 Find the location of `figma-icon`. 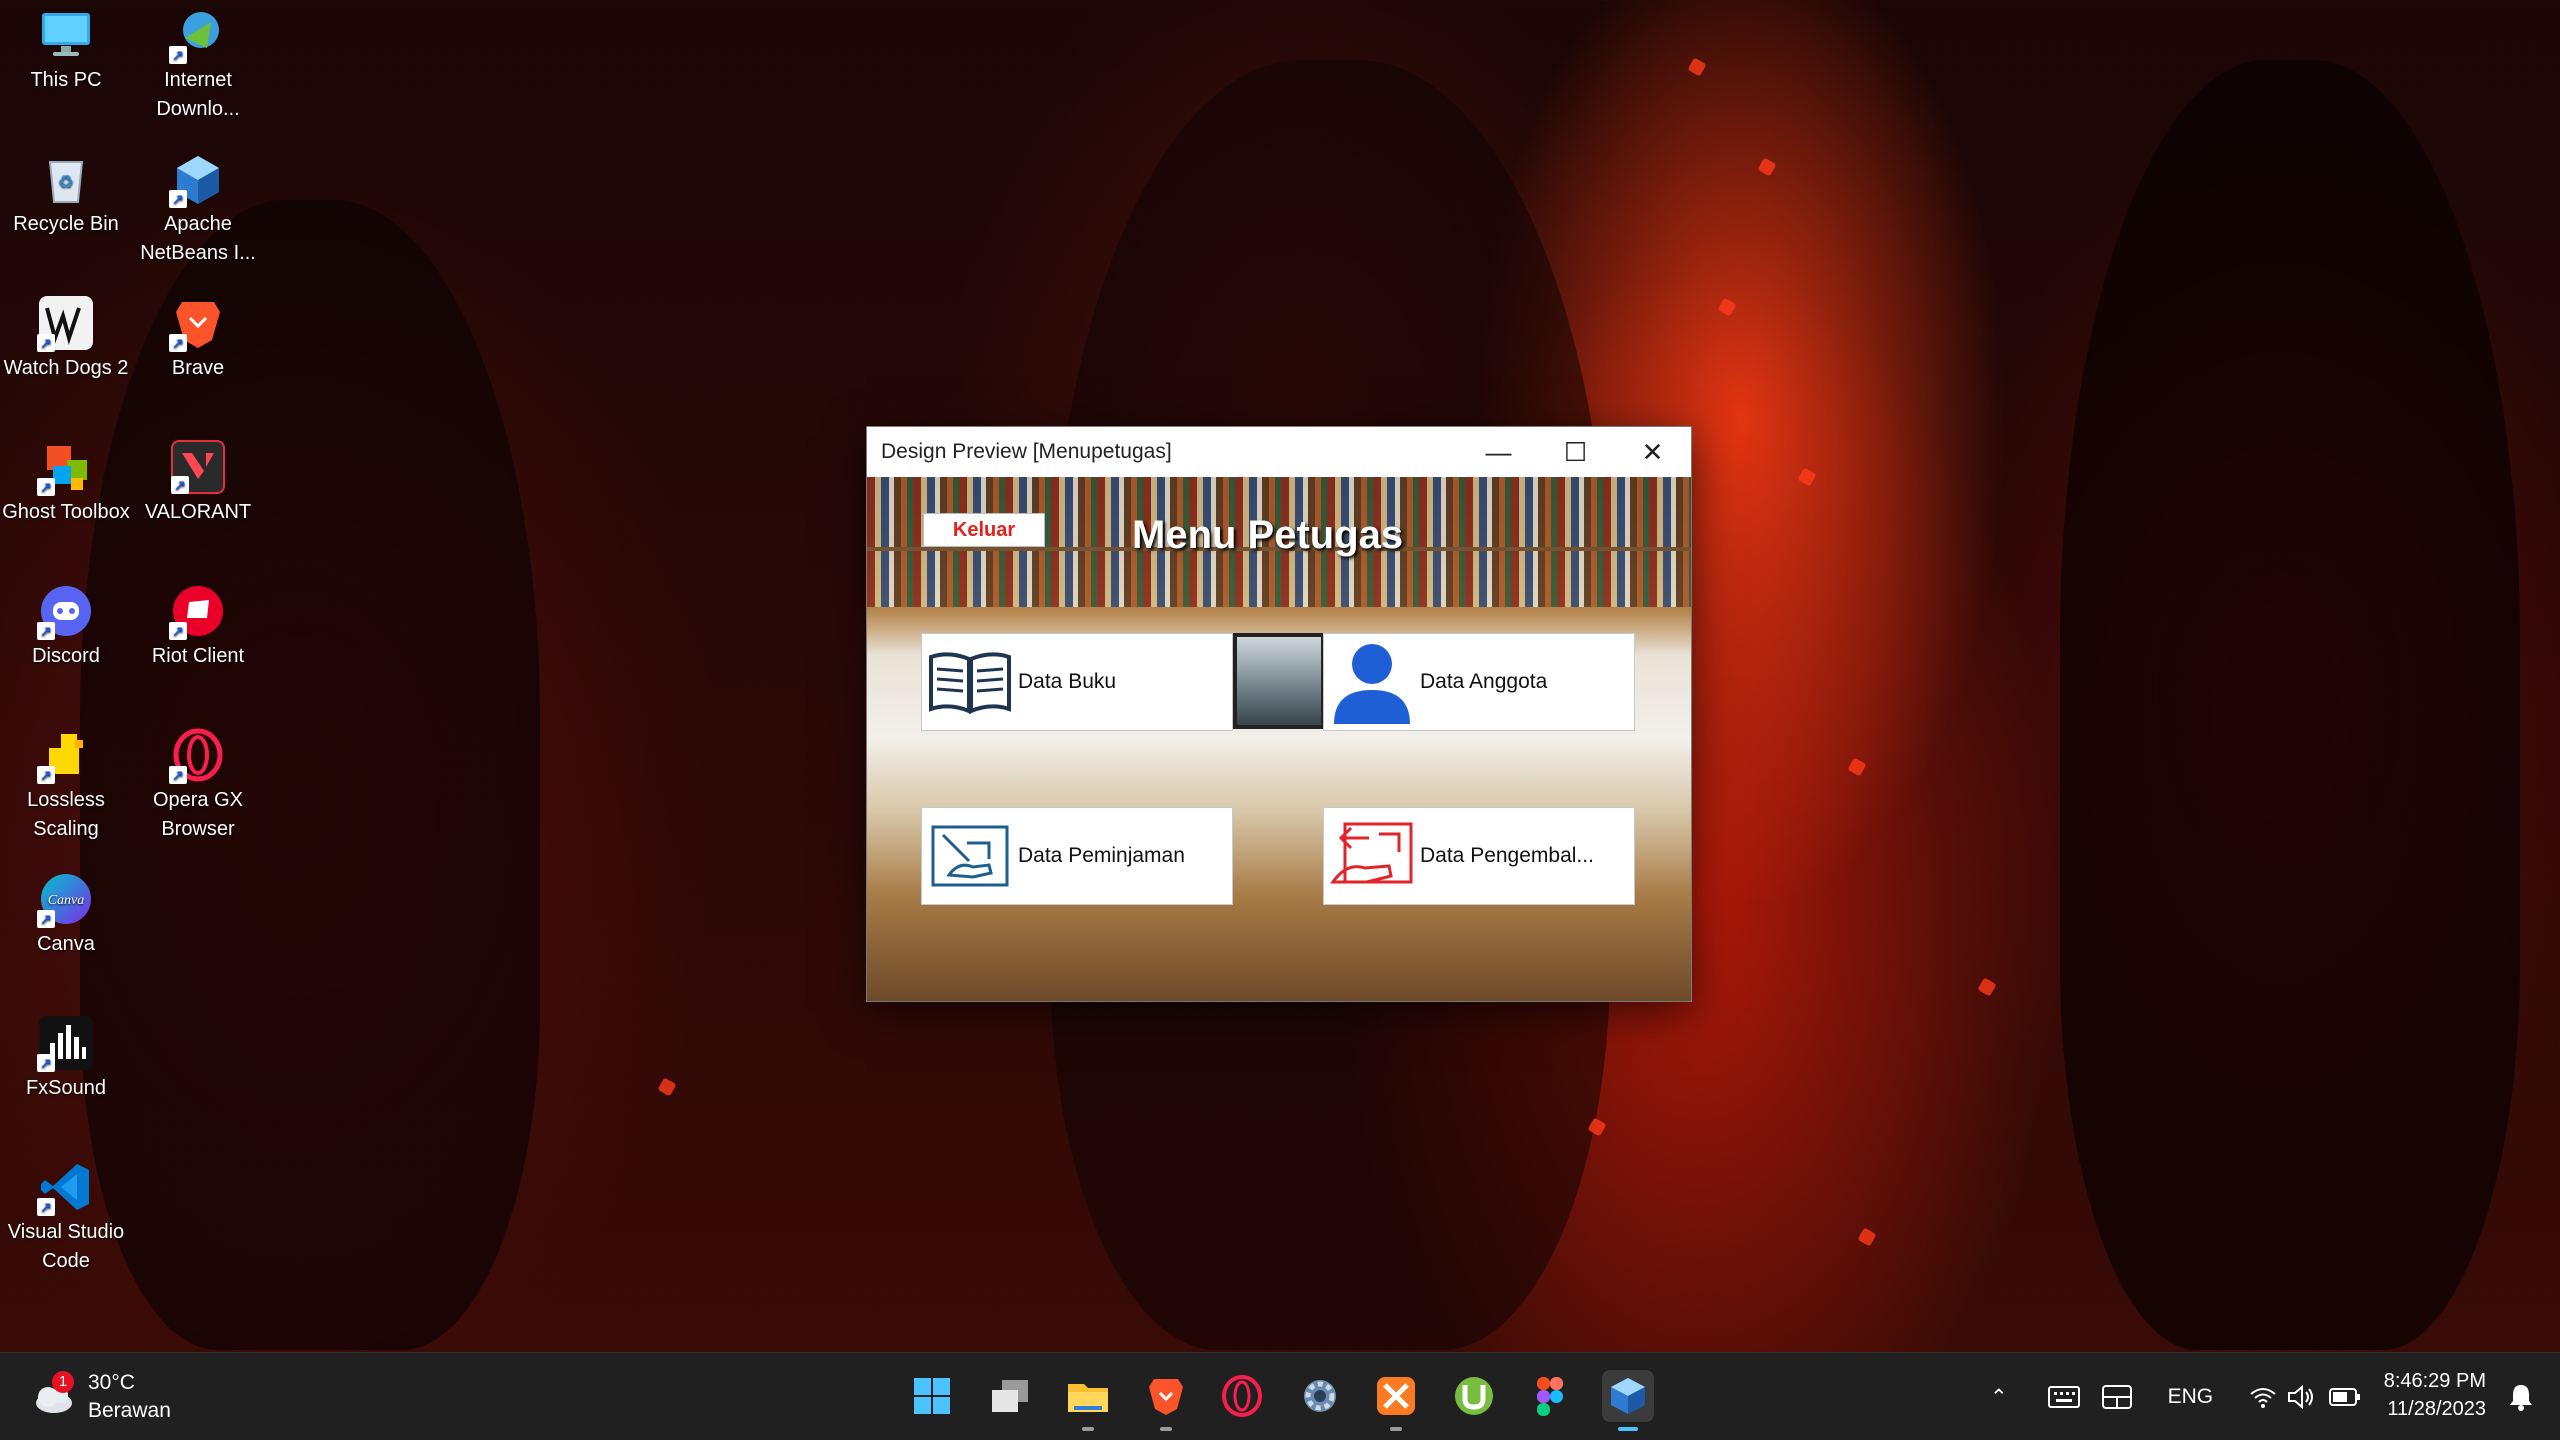

figma-icon is located at coordinates (1550, 1396).